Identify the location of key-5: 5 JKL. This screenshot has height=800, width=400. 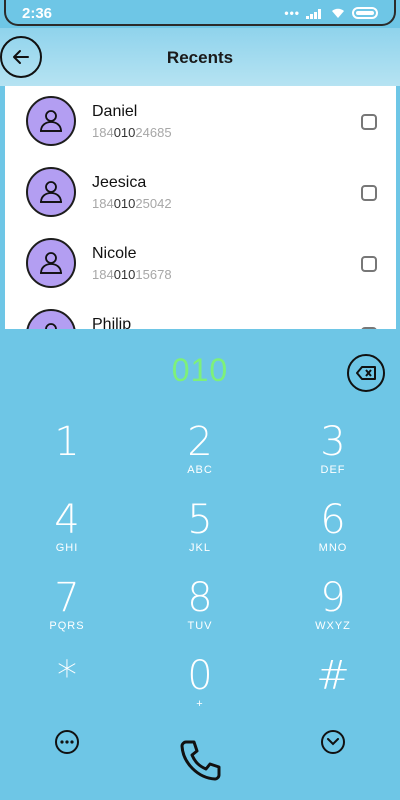
(200, 532).